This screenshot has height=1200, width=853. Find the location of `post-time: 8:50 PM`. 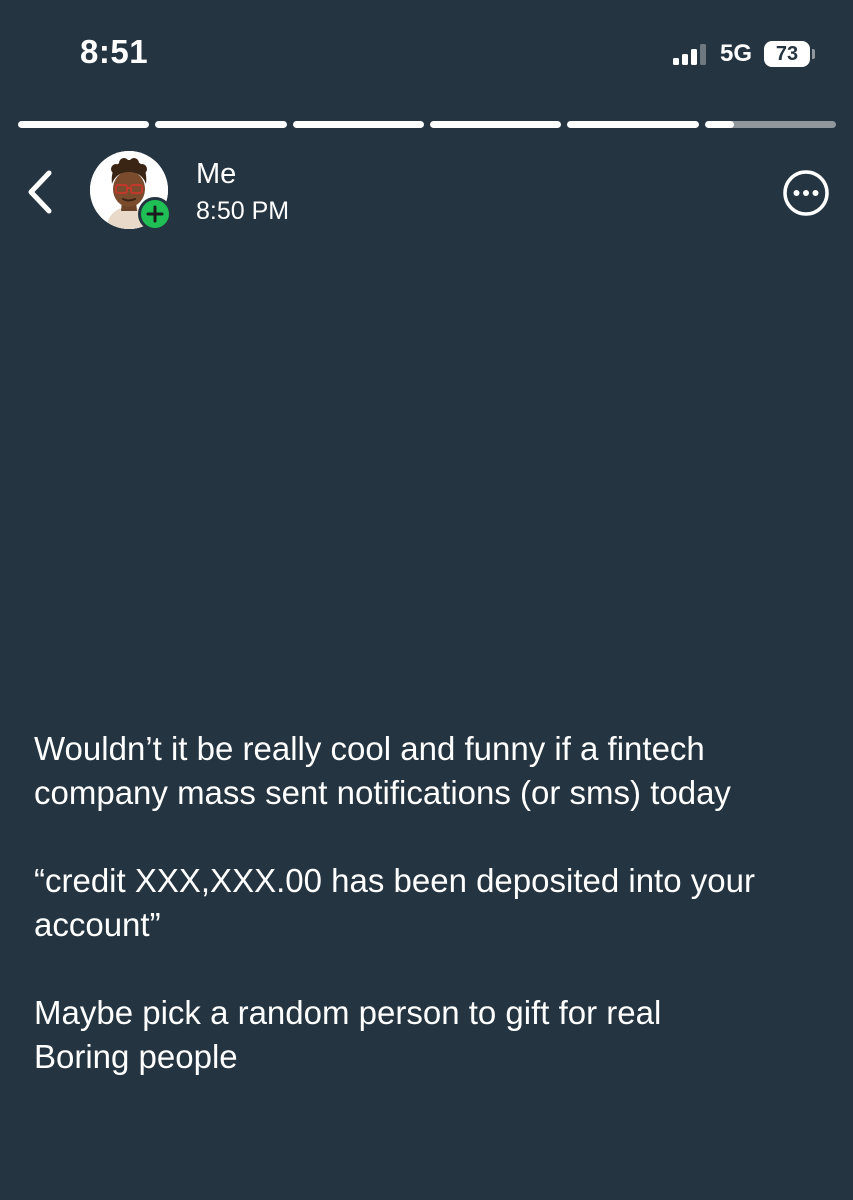

post-time: 8:50 PM is located at coordinates (243, 211).